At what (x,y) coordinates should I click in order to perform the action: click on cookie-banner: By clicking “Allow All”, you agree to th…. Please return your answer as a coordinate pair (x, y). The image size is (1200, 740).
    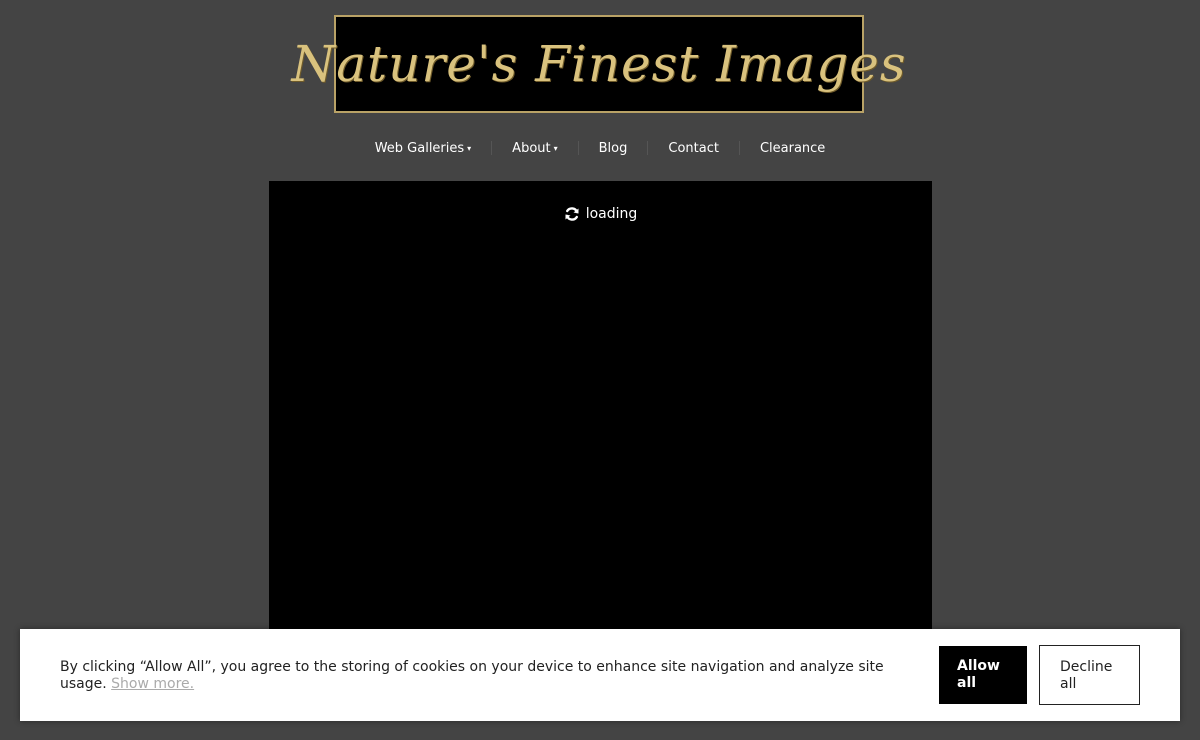
    Looking at the image, I should click on (600, 675).